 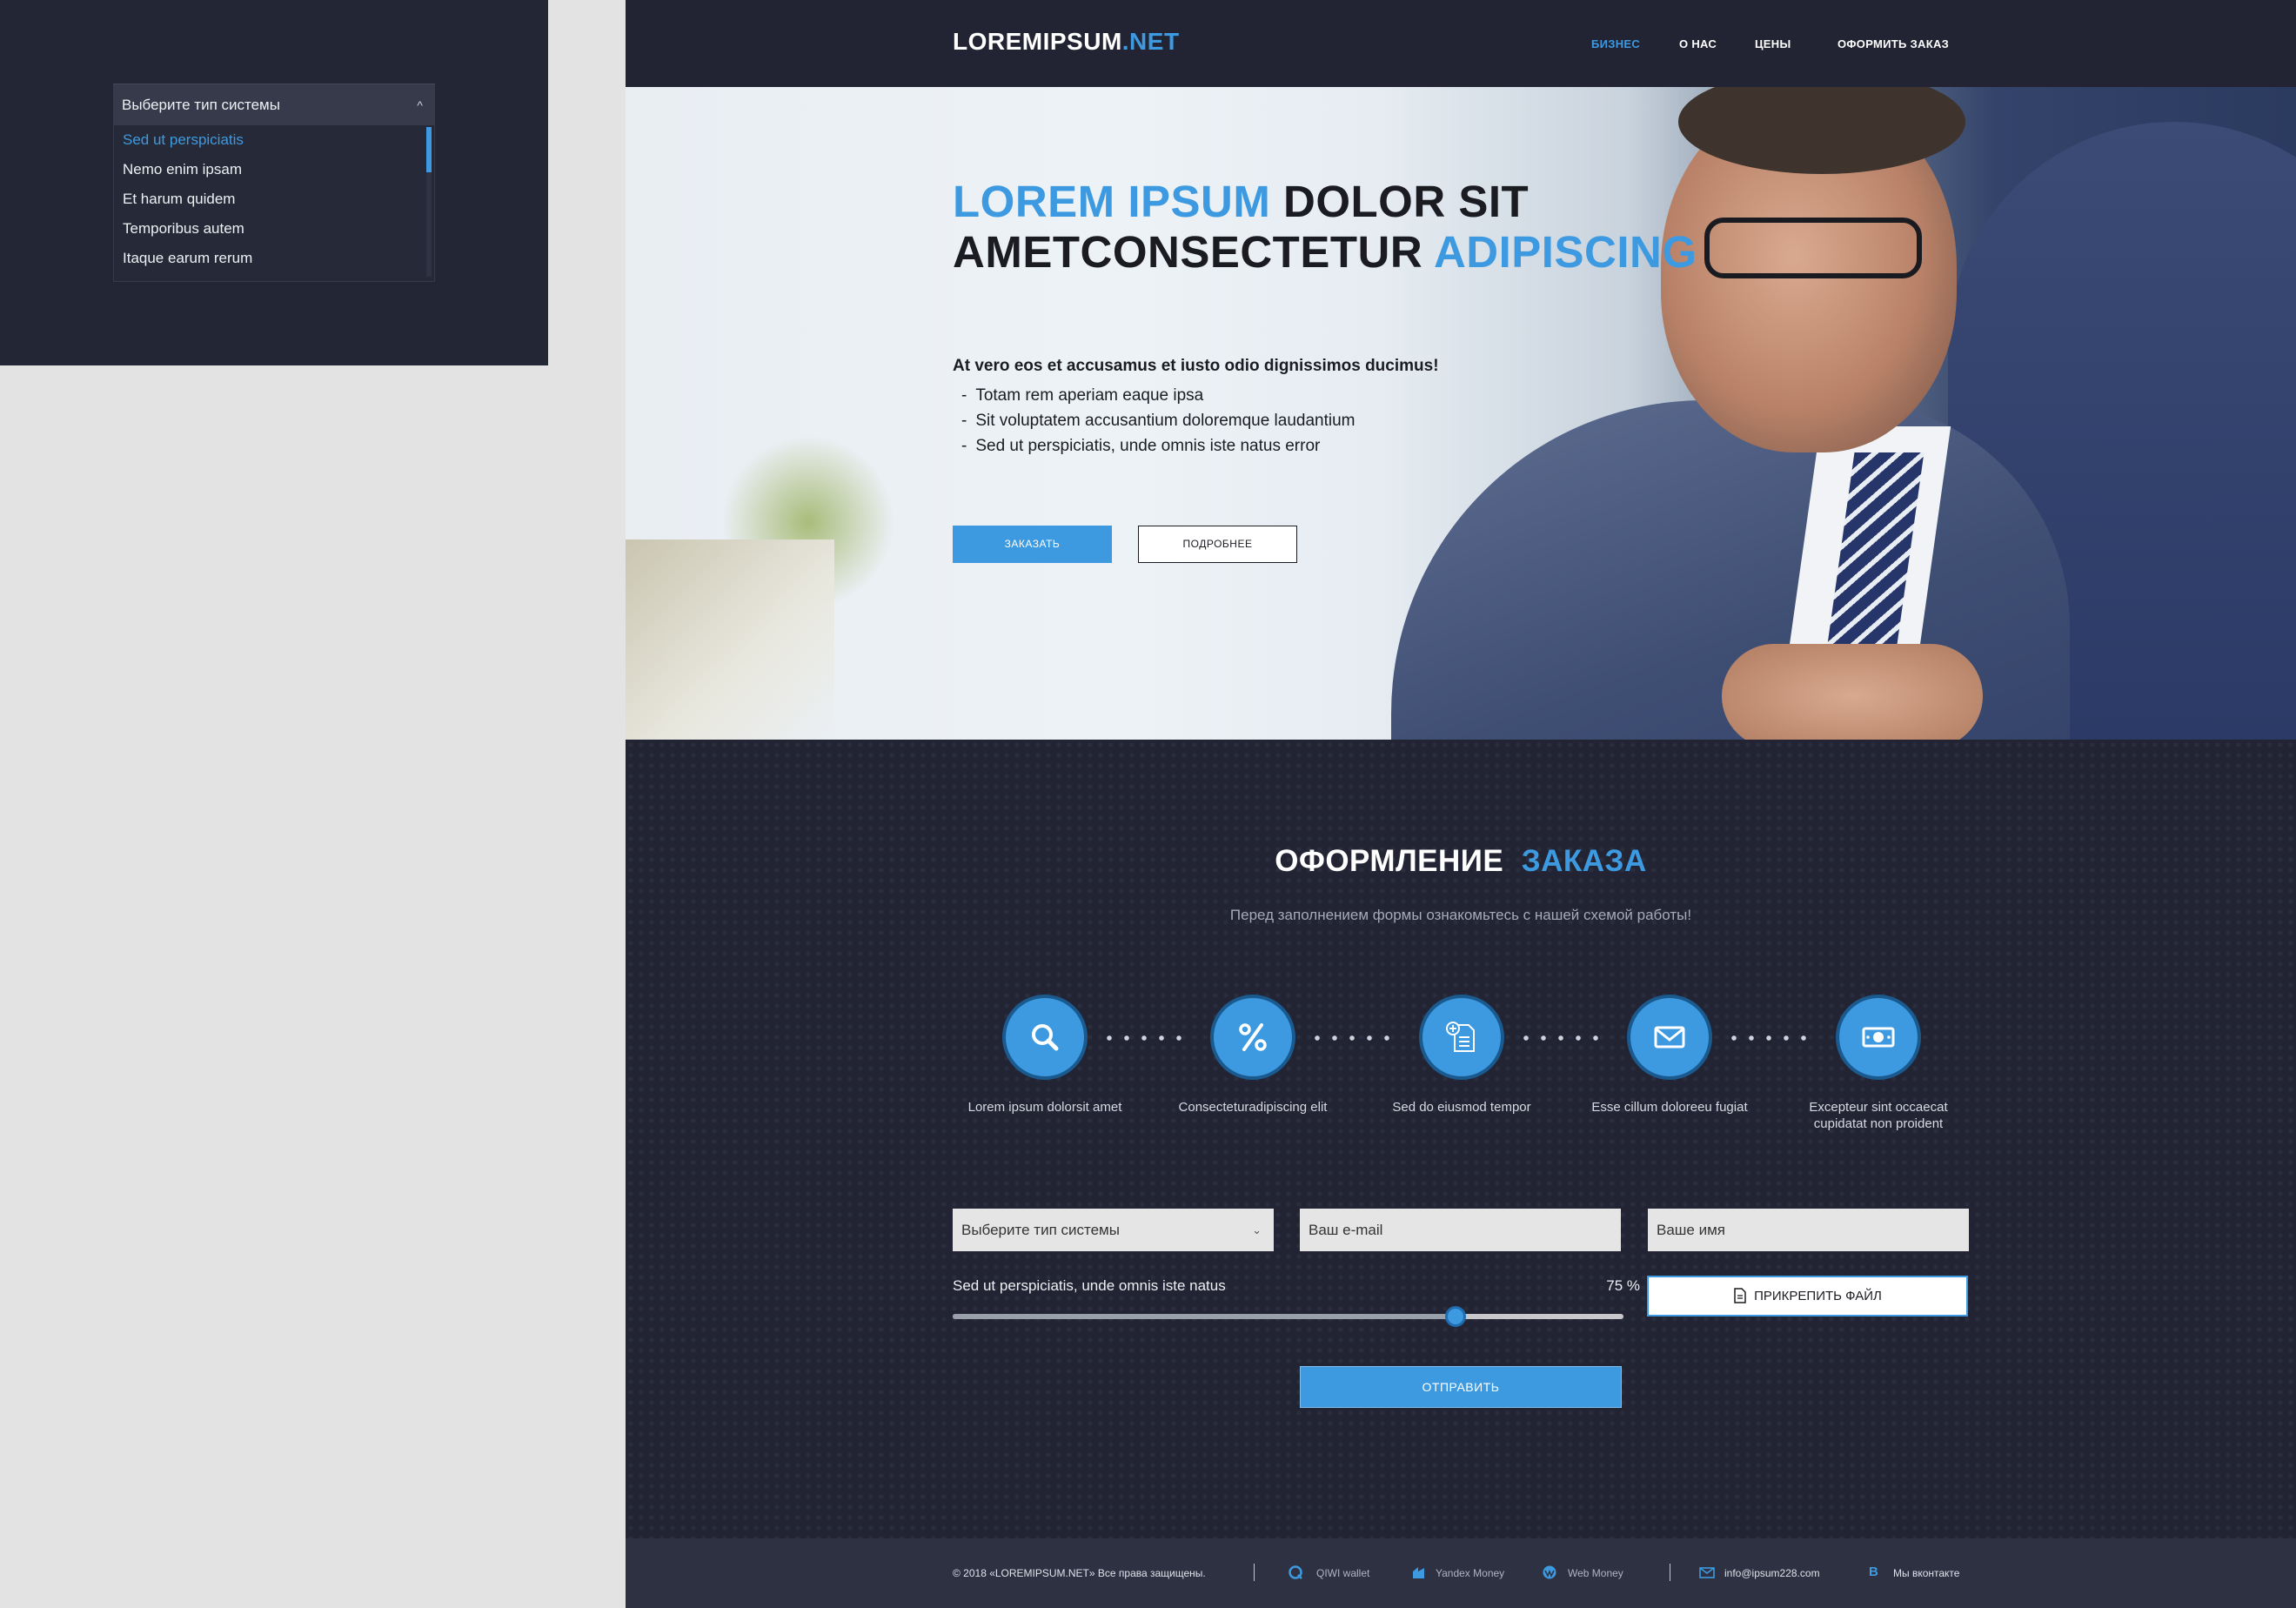 What do you see at coordinates (1112, 201) in the screenshot?
I see `hero-title-accent-1: LOREM IPSUM` at bounding box center [1112, 201].